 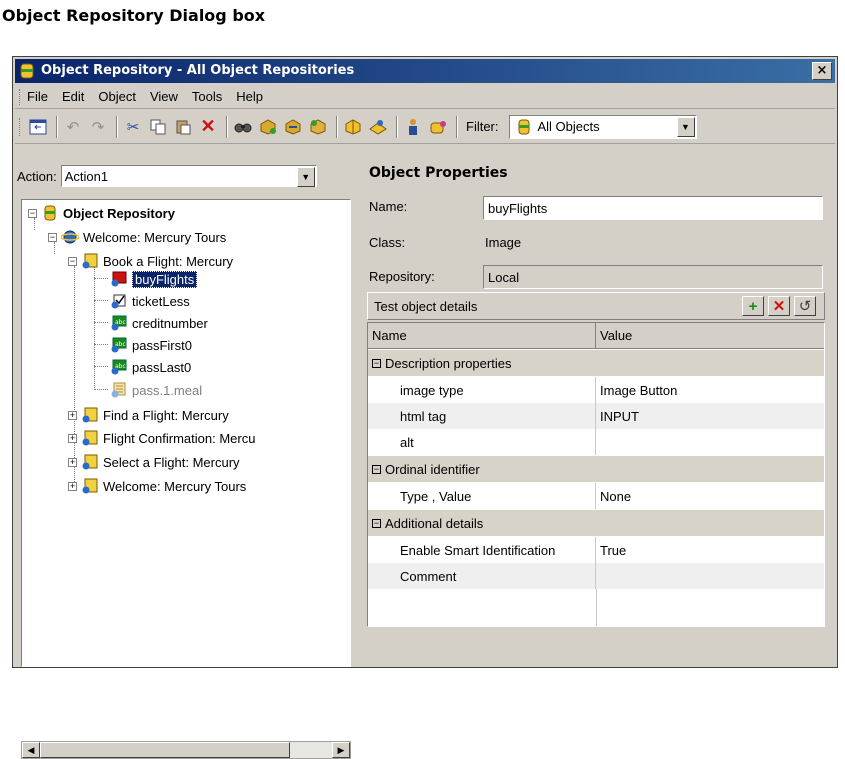 I want to click on add-objects-icon, so click(x=268, y=127).